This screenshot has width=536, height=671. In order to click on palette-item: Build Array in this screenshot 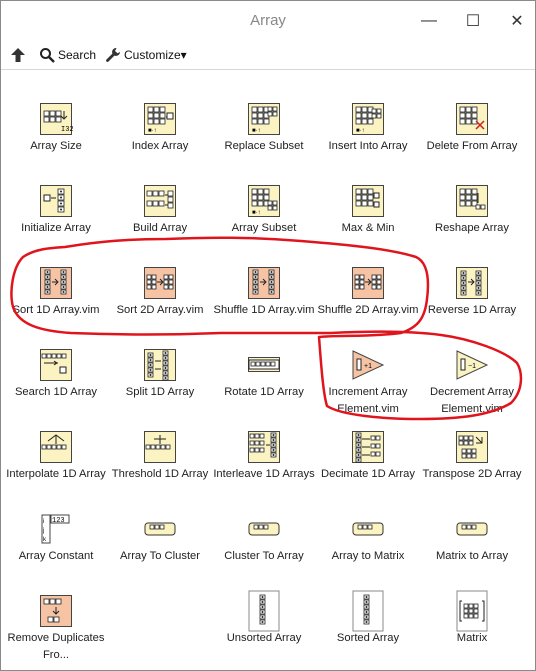, I will do `click(160, 193)`.